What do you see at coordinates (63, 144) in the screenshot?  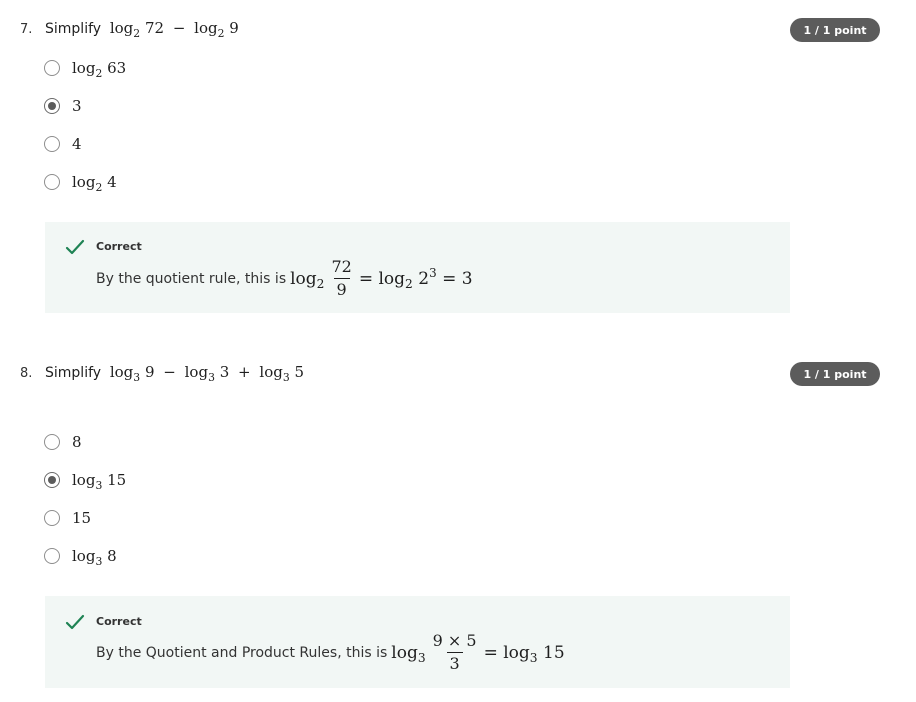 I see `option-4: 4` at bounding box center [63, 144].